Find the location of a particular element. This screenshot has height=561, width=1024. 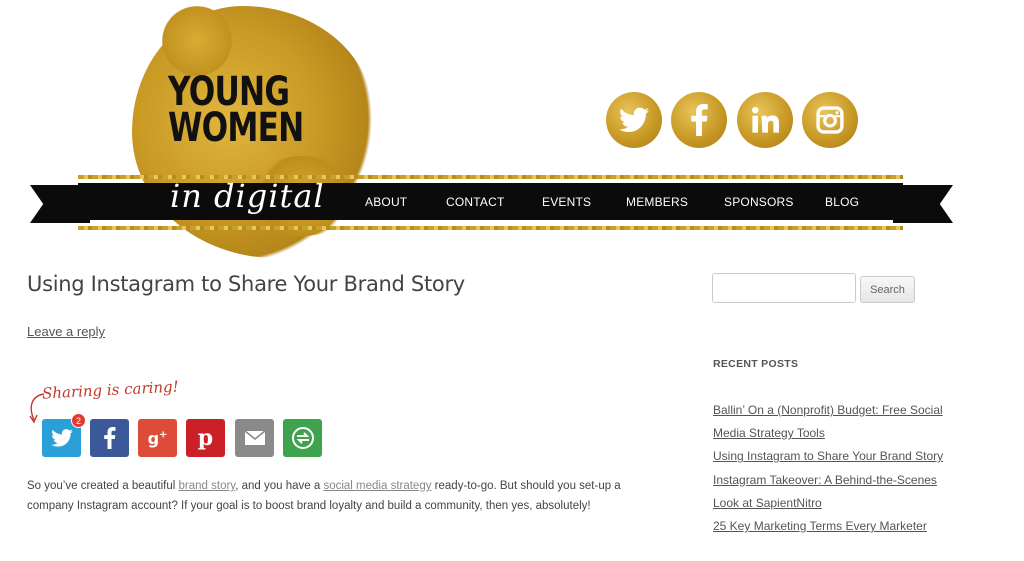

email-icon is located at coordinates (254, 437).